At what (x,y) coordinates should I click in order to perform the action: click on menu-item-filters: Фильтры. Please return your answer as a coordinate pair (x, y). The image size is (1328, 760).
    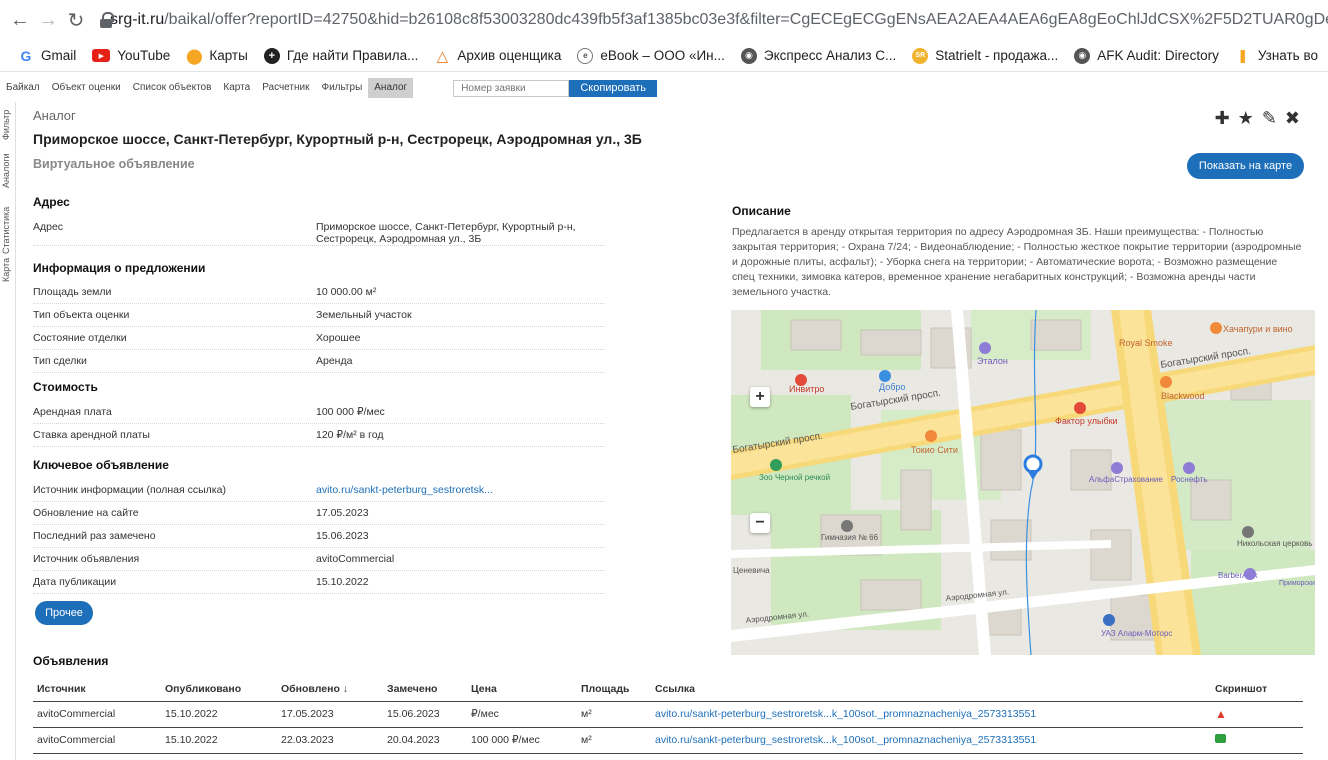
    Looking at the image, I should click on (341, 88).